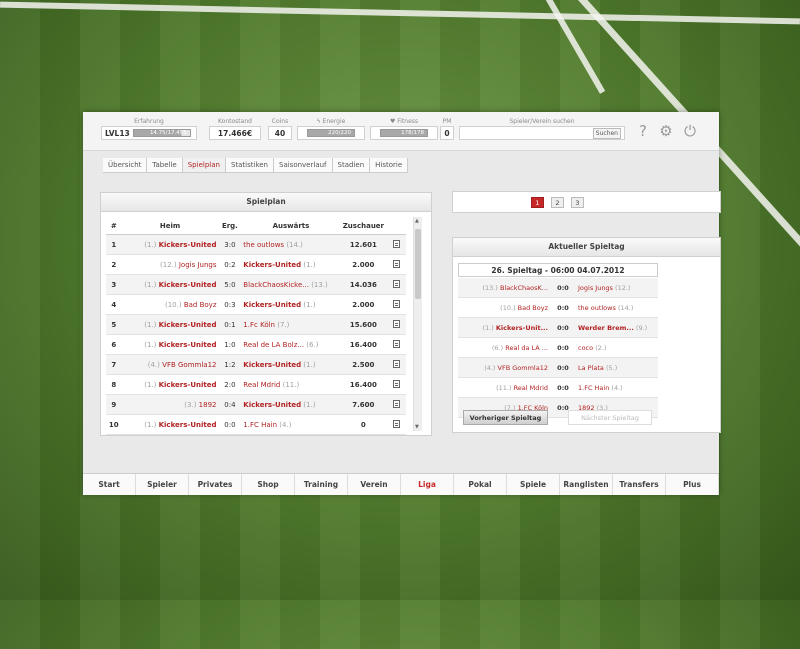 The image size is (800, 649). What do you see at coordinates (170, 404) in the screenshot?
I see `home-team-cell: (3.) 1892` at bounding box center [170, 404].